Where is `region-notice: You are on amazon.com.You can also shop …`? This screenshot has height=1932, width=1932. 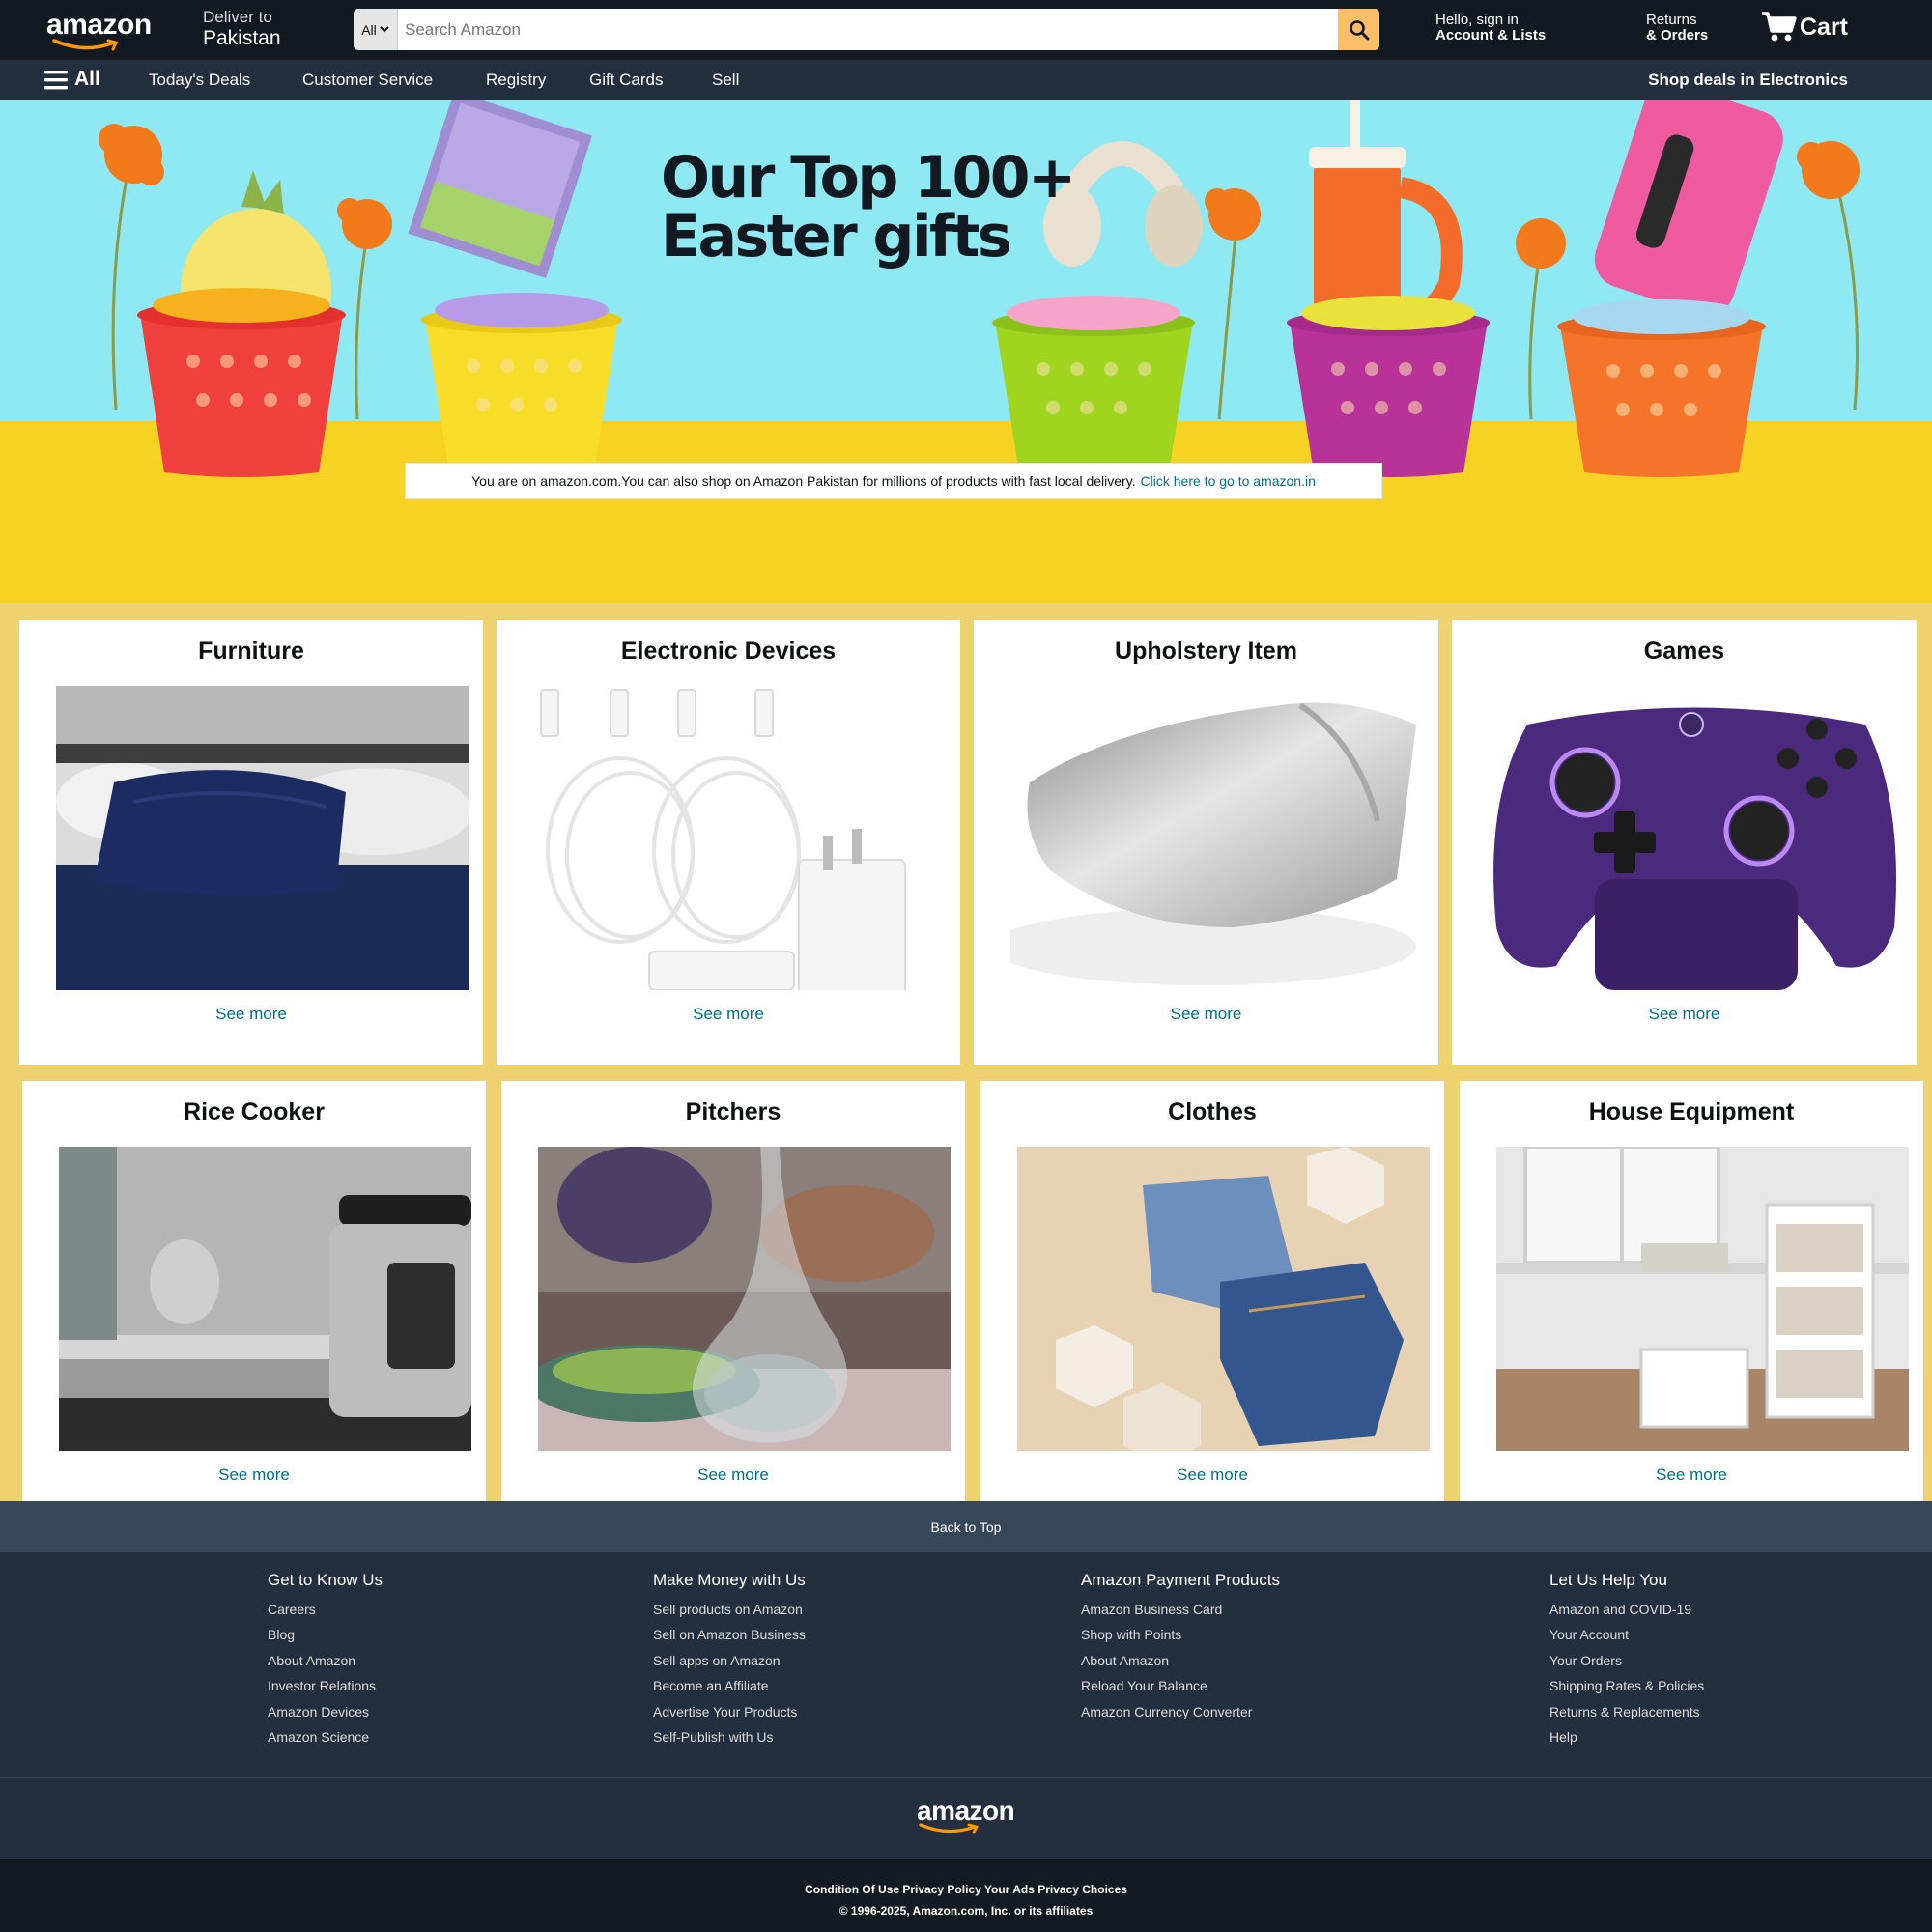
region-notice: You are on amazon.com.You can also shop … is located at coordinates (893, 481).